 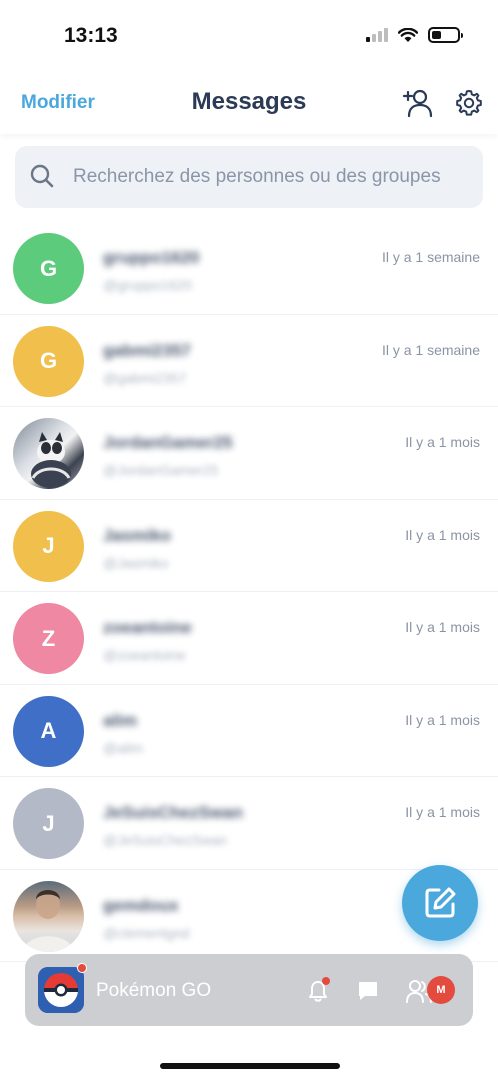 What do you see at coordinates (154, 990) in the screenshot?
I see `banner-app-name: Pokémon GO` at bounding box center [154, 990].